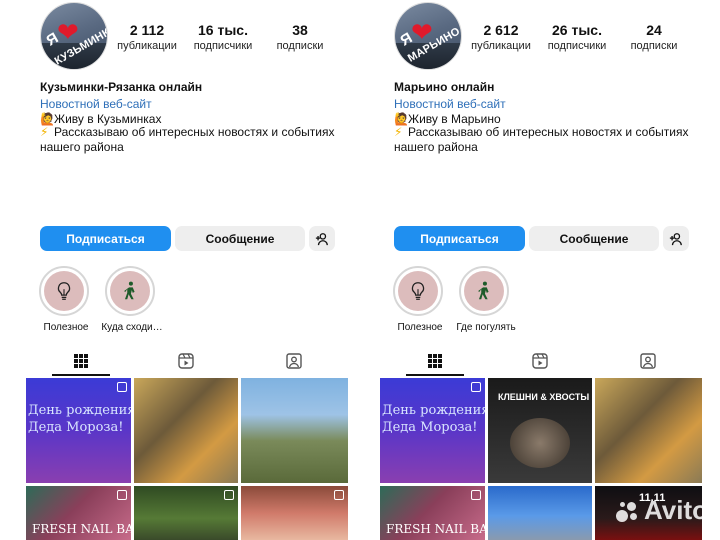 The width and height of the screenshot is (720, 540). I want to click on stat-followers: 26 тыс. подписчики, so click(577, 37).